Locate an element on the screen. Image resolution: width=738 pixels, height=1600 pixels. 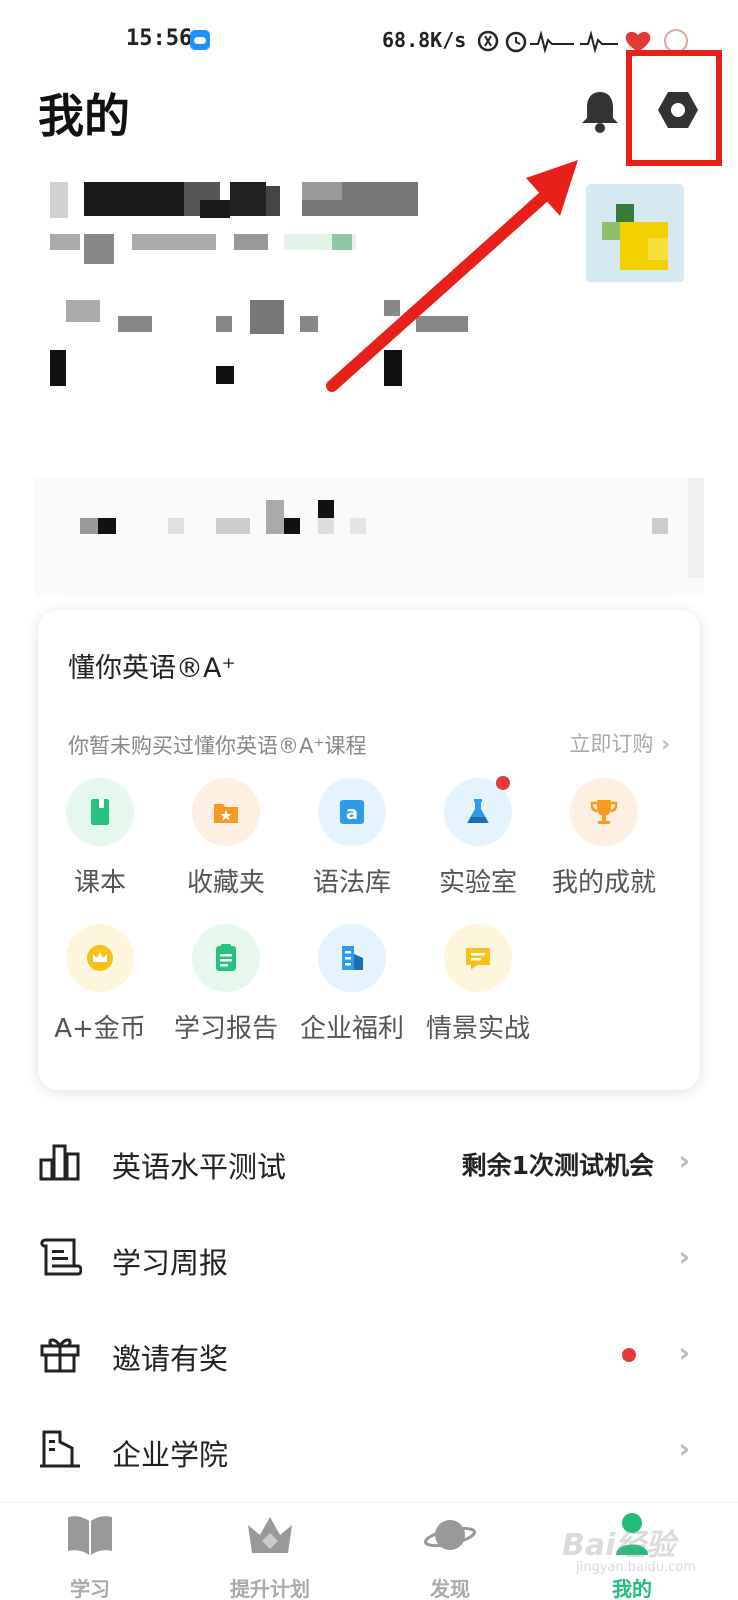
test-remaining-text: 剩余1次测试机会 is located at coordinates (557, 1165).